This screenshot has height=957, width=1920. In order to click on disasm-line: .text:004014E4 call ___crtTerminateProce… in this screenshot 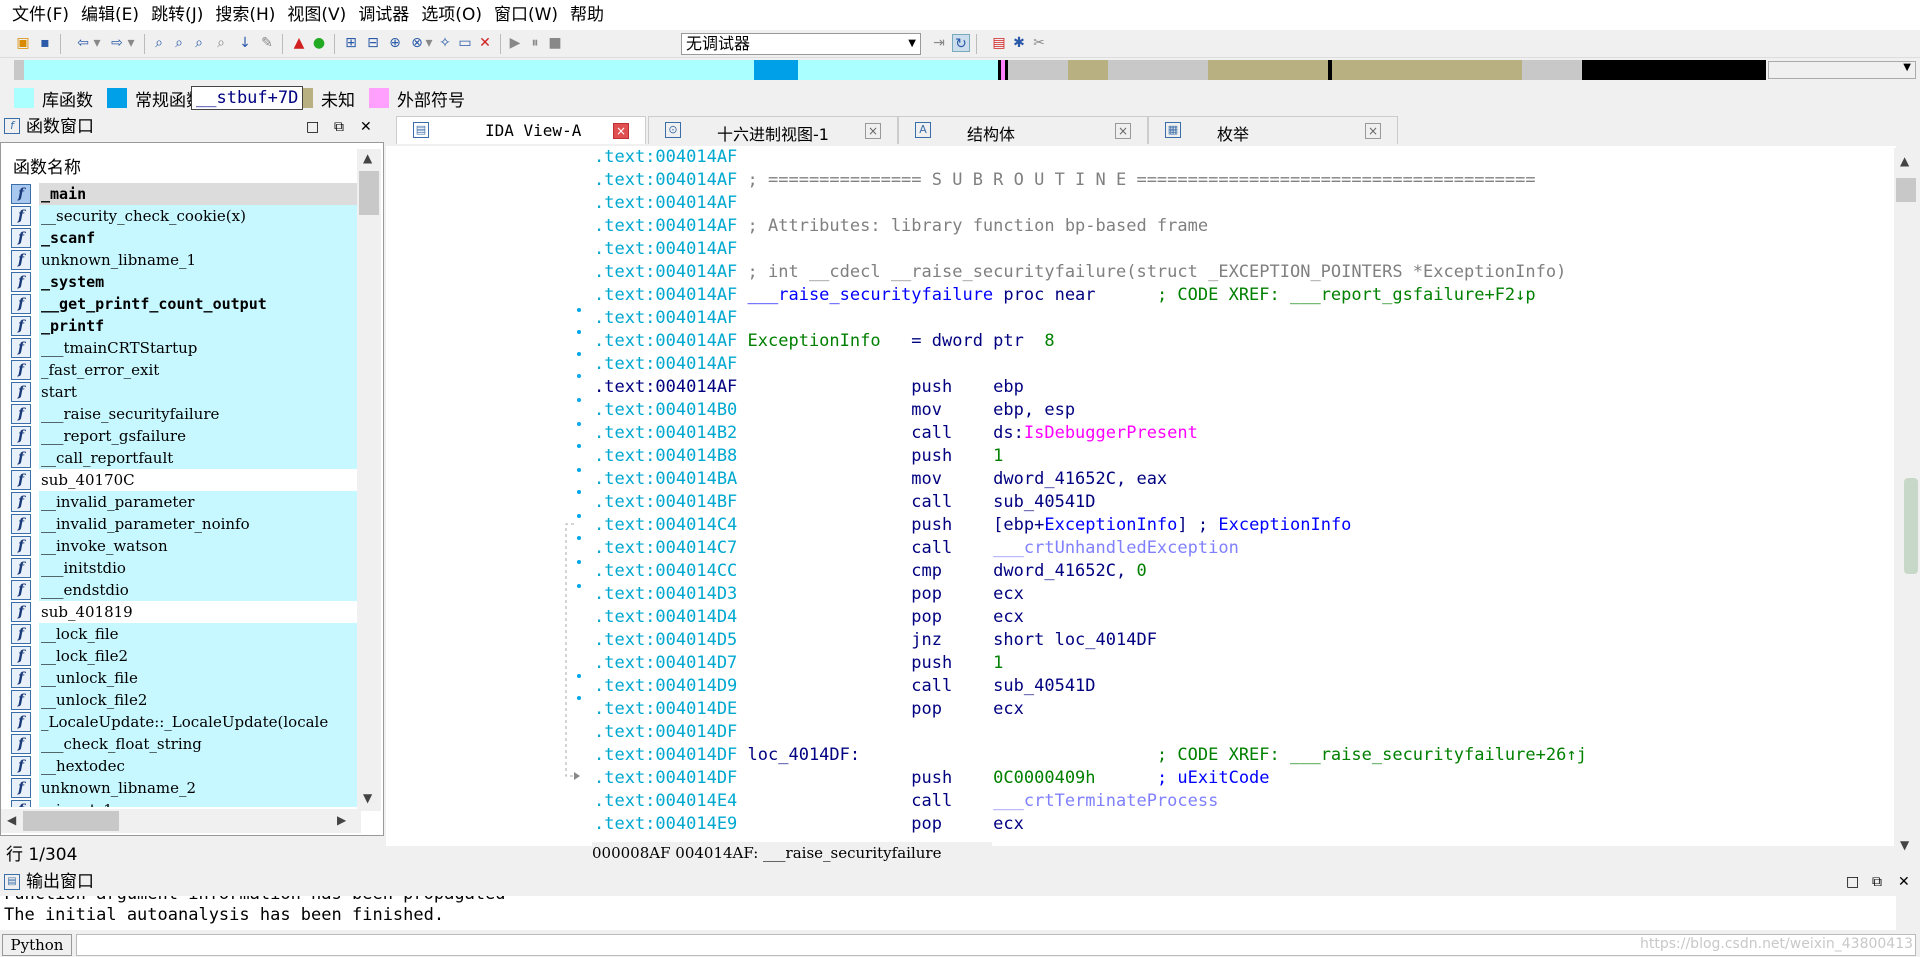, I will do `click(1241, 801)`.